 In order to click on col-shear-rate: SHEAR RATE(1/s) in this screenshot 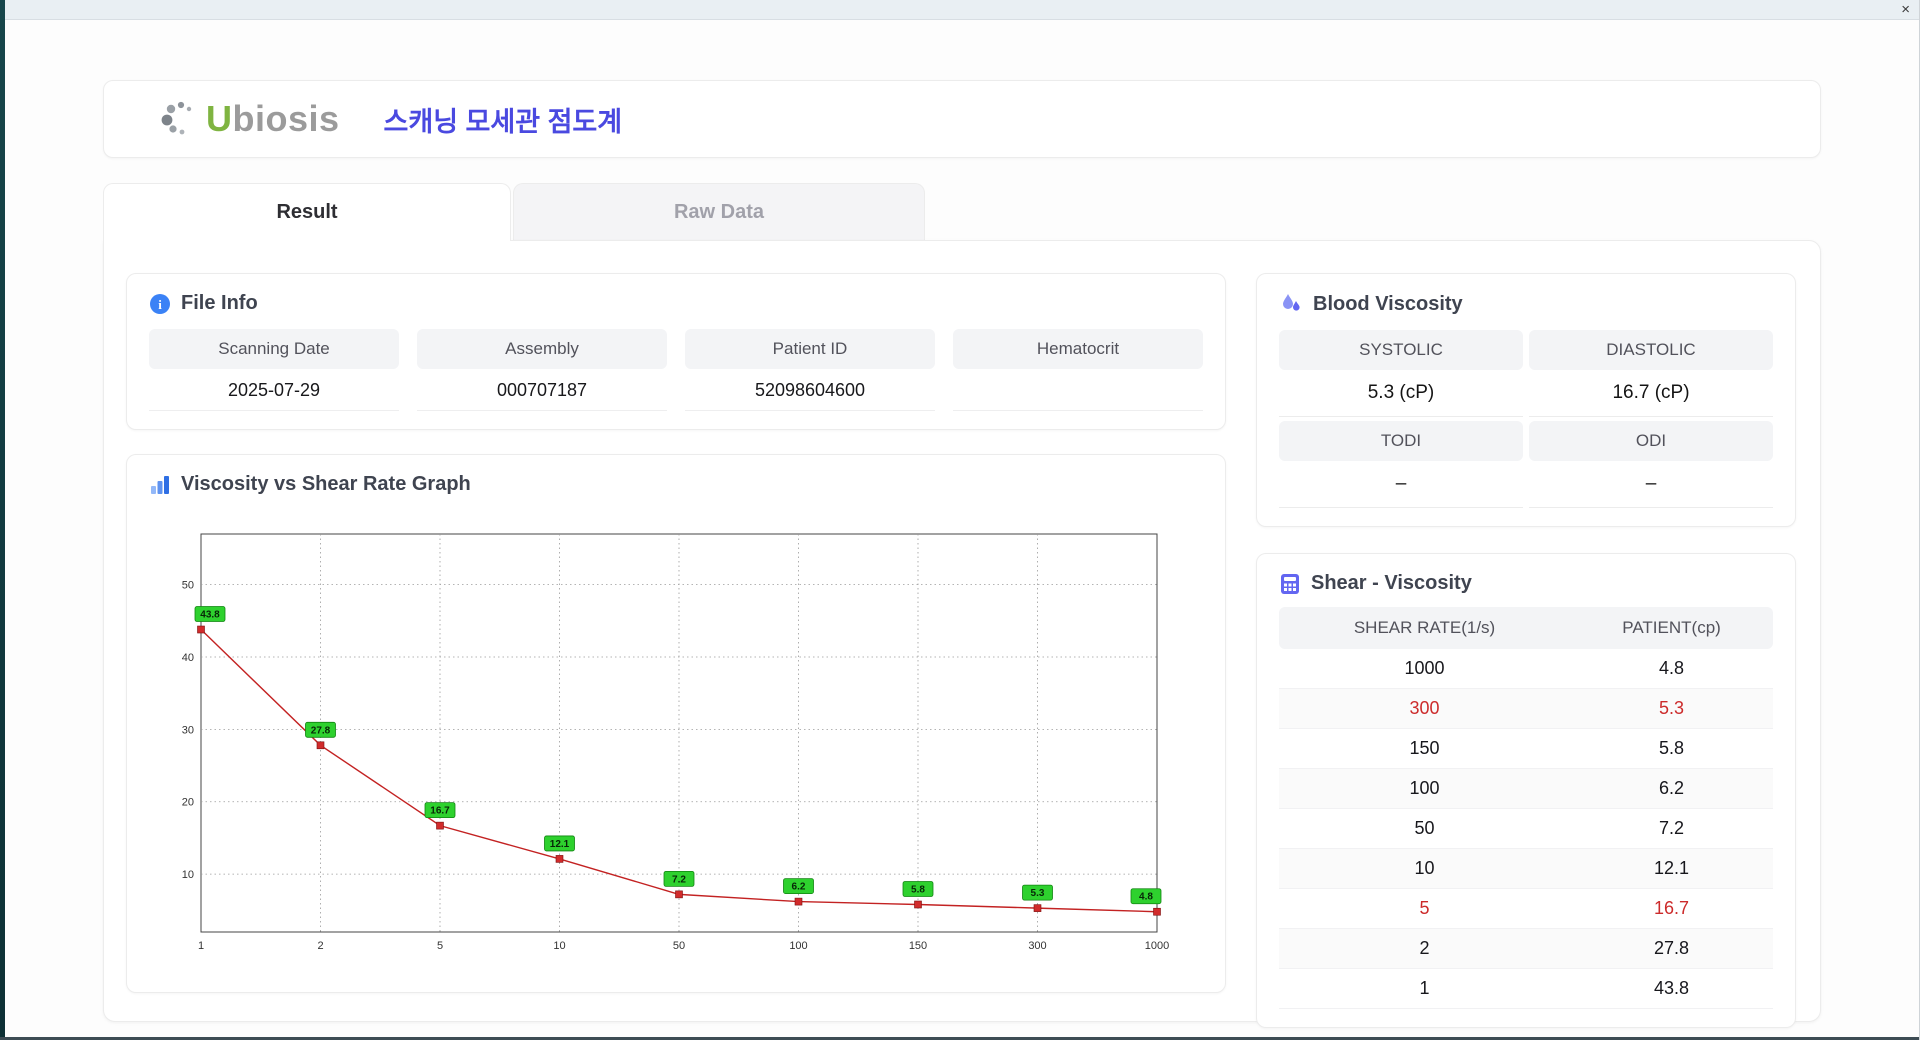, I will do `click(1425, 628)`.